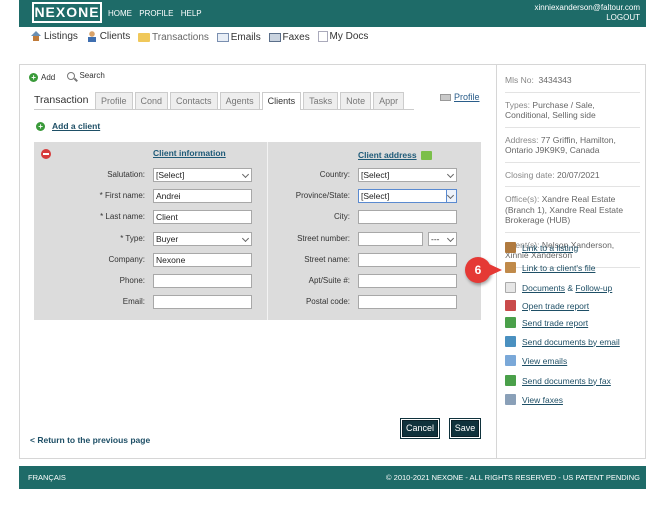 This screenshot has height=514, width=670. I want to click on client-info-title: Client information, so click(189, 153).